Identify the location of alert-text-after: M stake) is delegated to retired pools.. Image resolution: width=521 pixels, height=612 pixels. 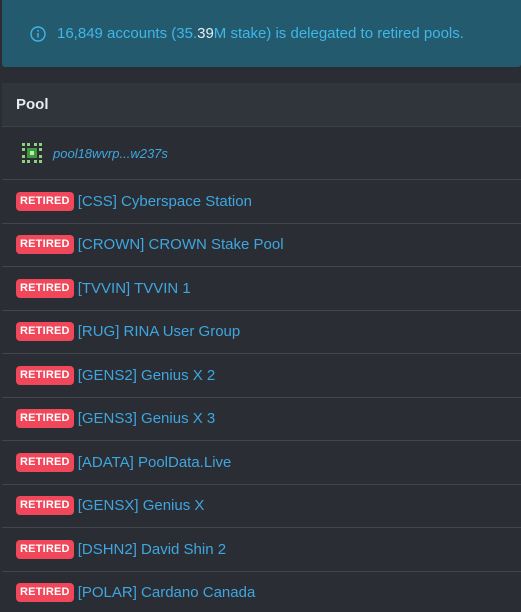
(338, 33).